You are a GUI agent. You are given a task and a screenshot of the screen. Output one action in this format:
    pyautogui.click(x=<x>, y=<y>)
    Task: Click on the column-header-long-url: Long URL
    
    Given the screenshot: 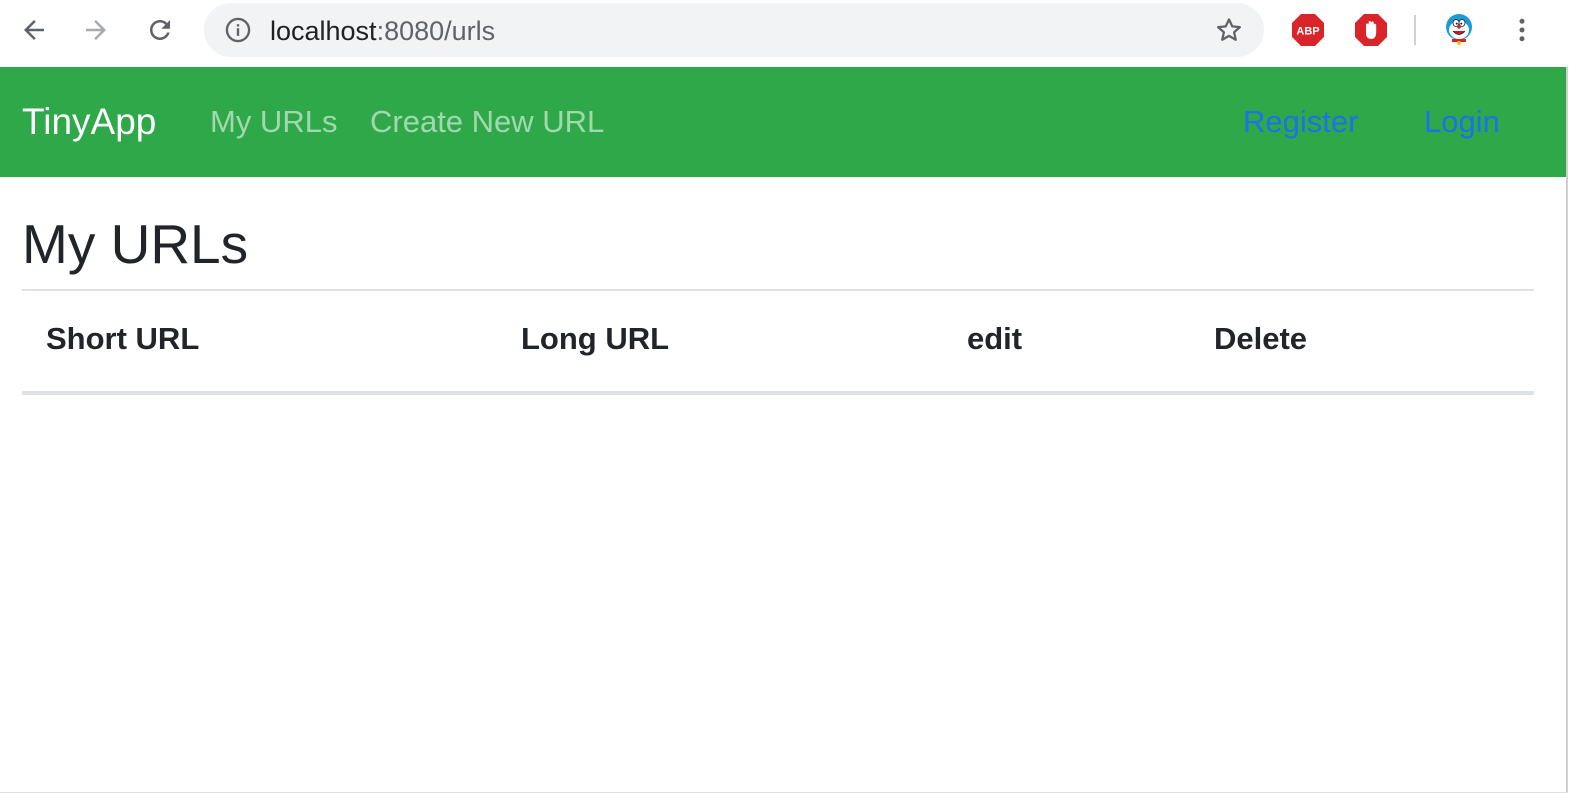 What is the action you would take?
    pyautogui.click(x=595, y=338)
    